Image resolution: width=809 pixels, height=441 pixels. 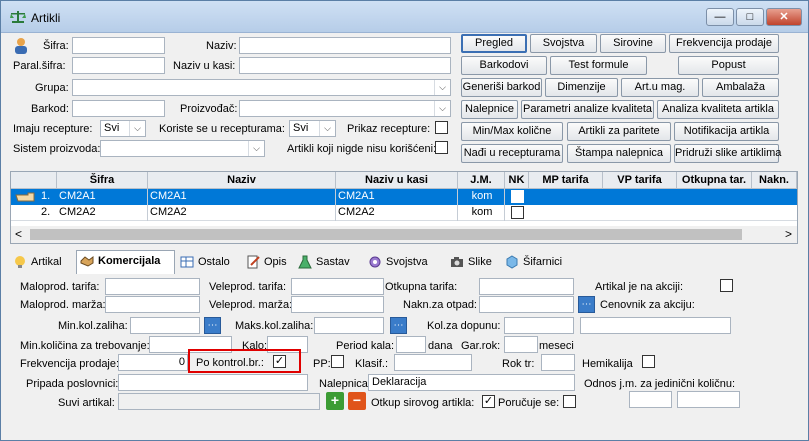 What do you see at coordinates (488, 401) in the screenshot?
I see `otkup-sirovog-checkbox: ✓` at bounding box center [488, 401].